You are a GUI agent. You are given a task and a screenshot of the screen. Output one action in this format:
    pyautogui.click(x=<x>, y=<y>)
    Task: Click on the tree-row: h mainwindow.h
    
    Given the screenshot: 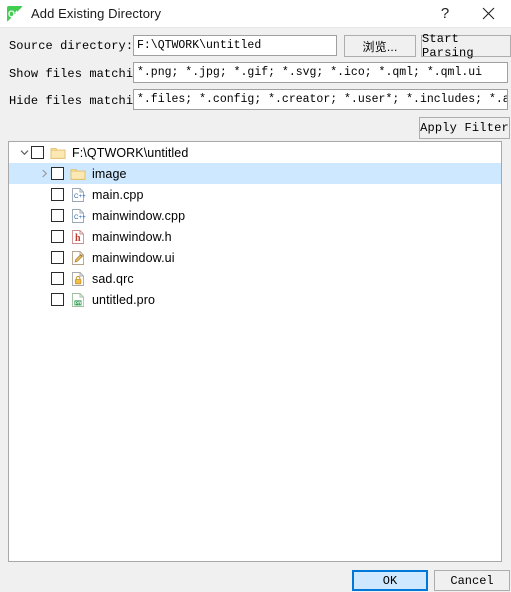 What is the action you would take?
    pyautogui.click(x=255, y=236)
    